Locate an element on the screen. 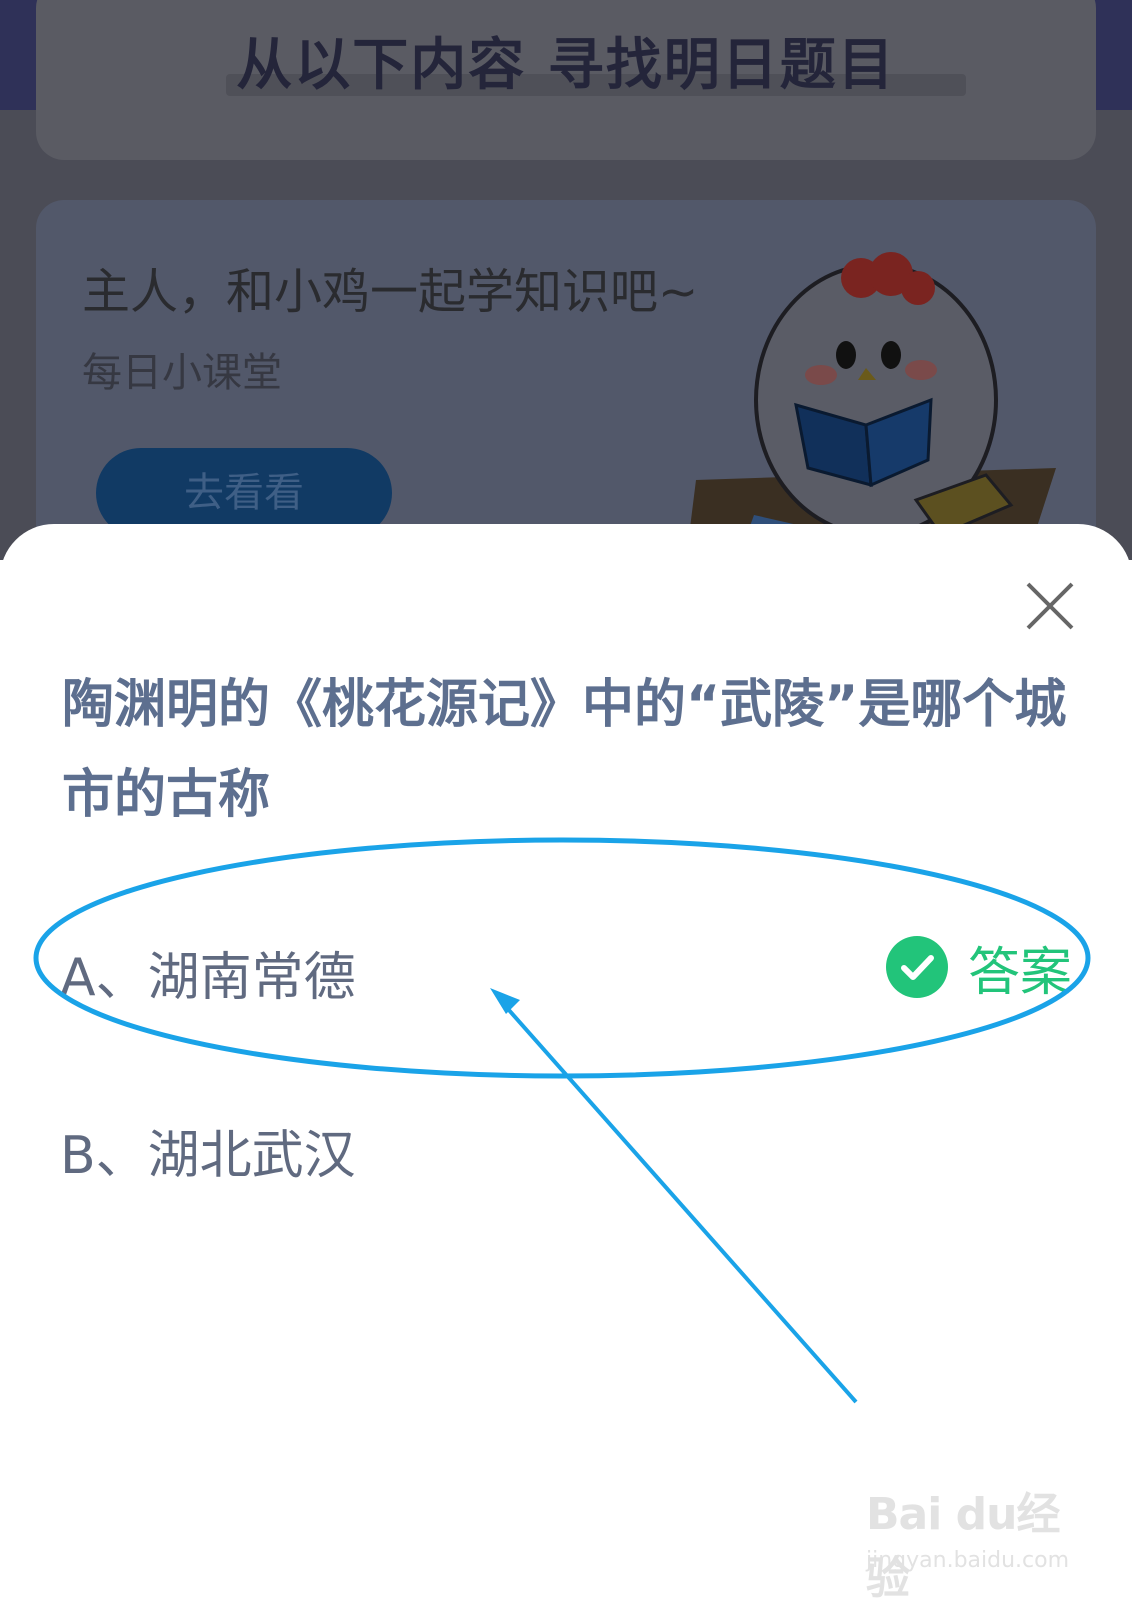  option-b: B、湖北武汉 is located at coordinates (208, 1150).